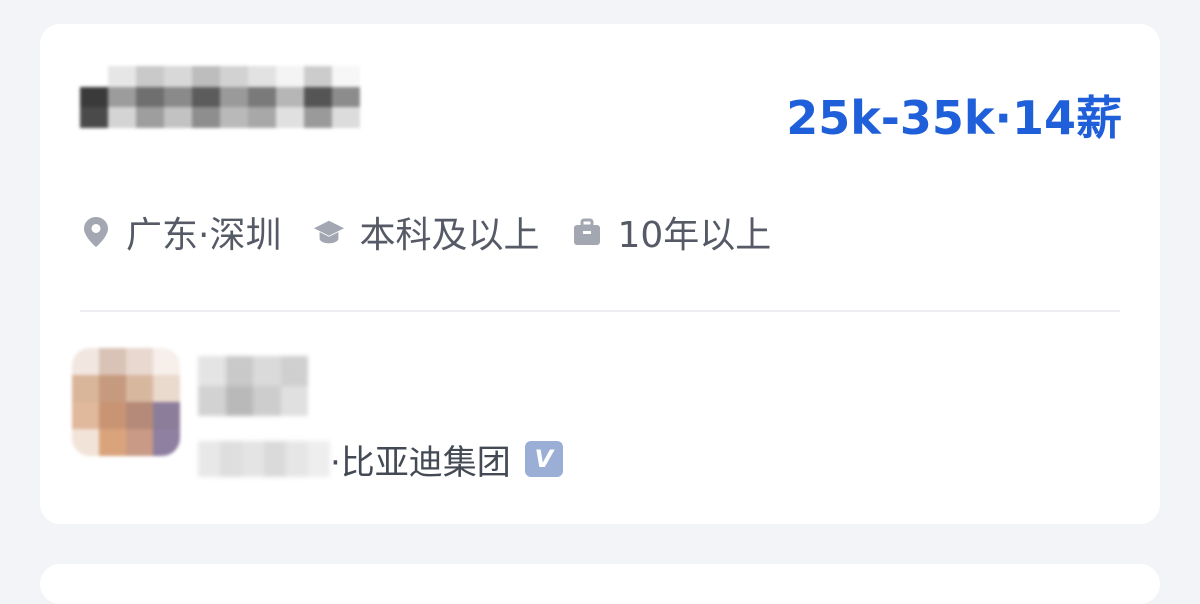  I want to click on recruiter-name-redacted, so click(253, 386).